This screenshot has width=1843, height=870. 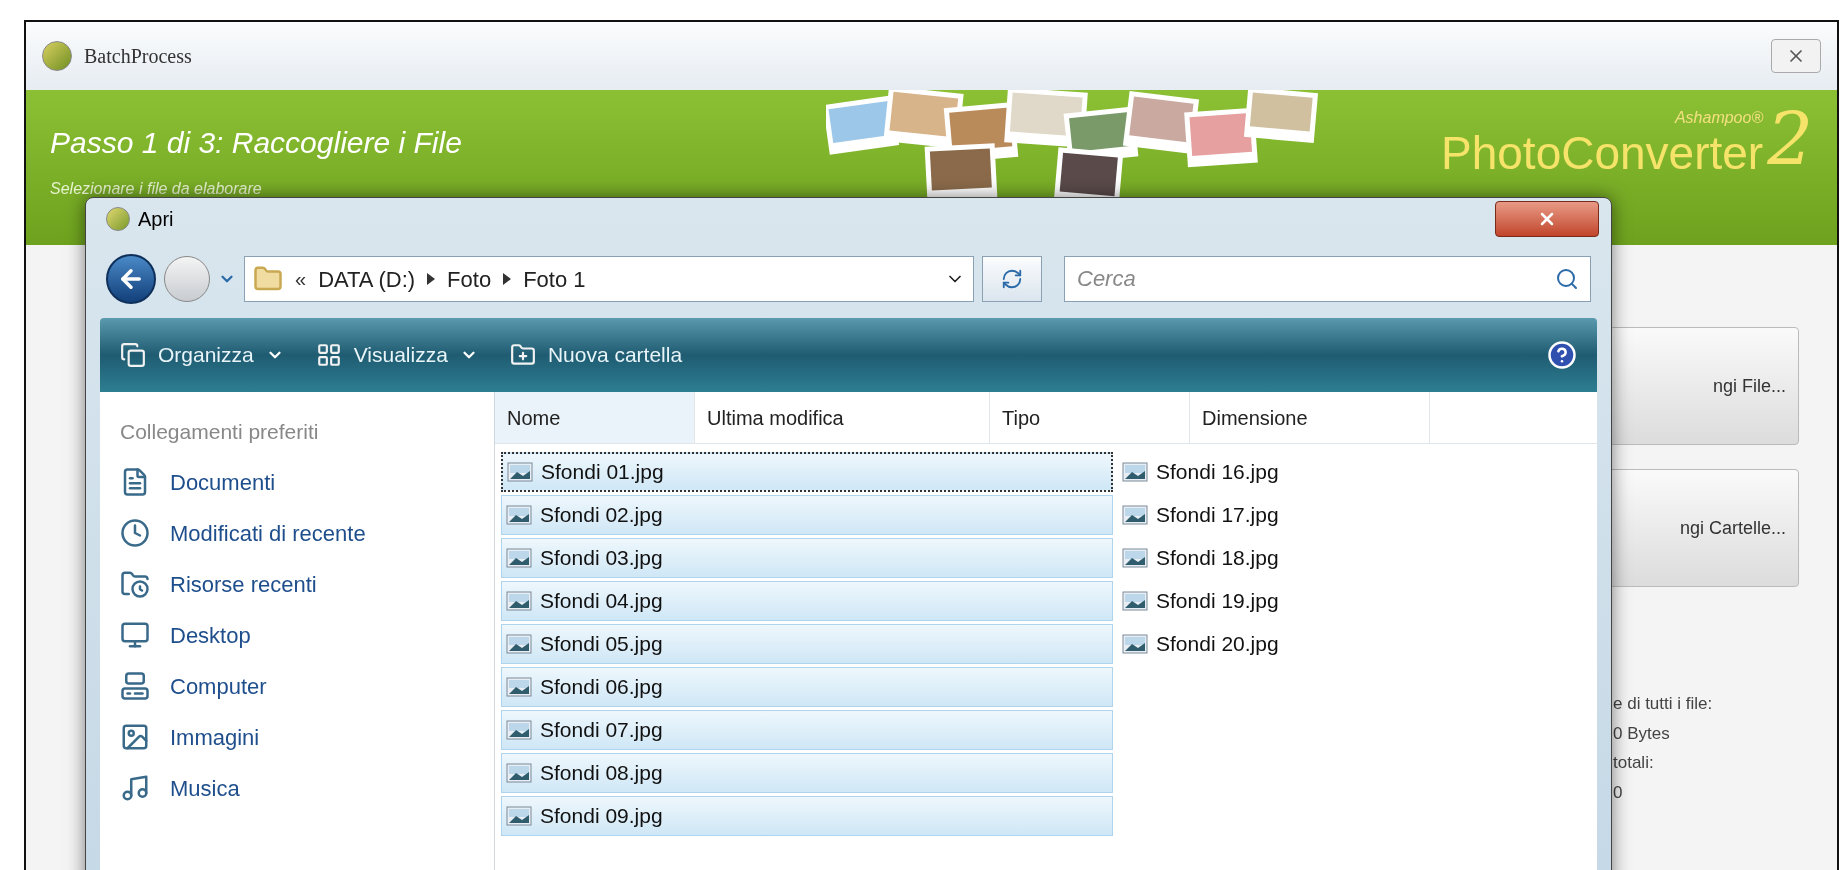 What do you see at coordinates (596, 355) in the screenshot?
I see `toolbar-button: Nuova cartella` at bounding box center [596, 355].